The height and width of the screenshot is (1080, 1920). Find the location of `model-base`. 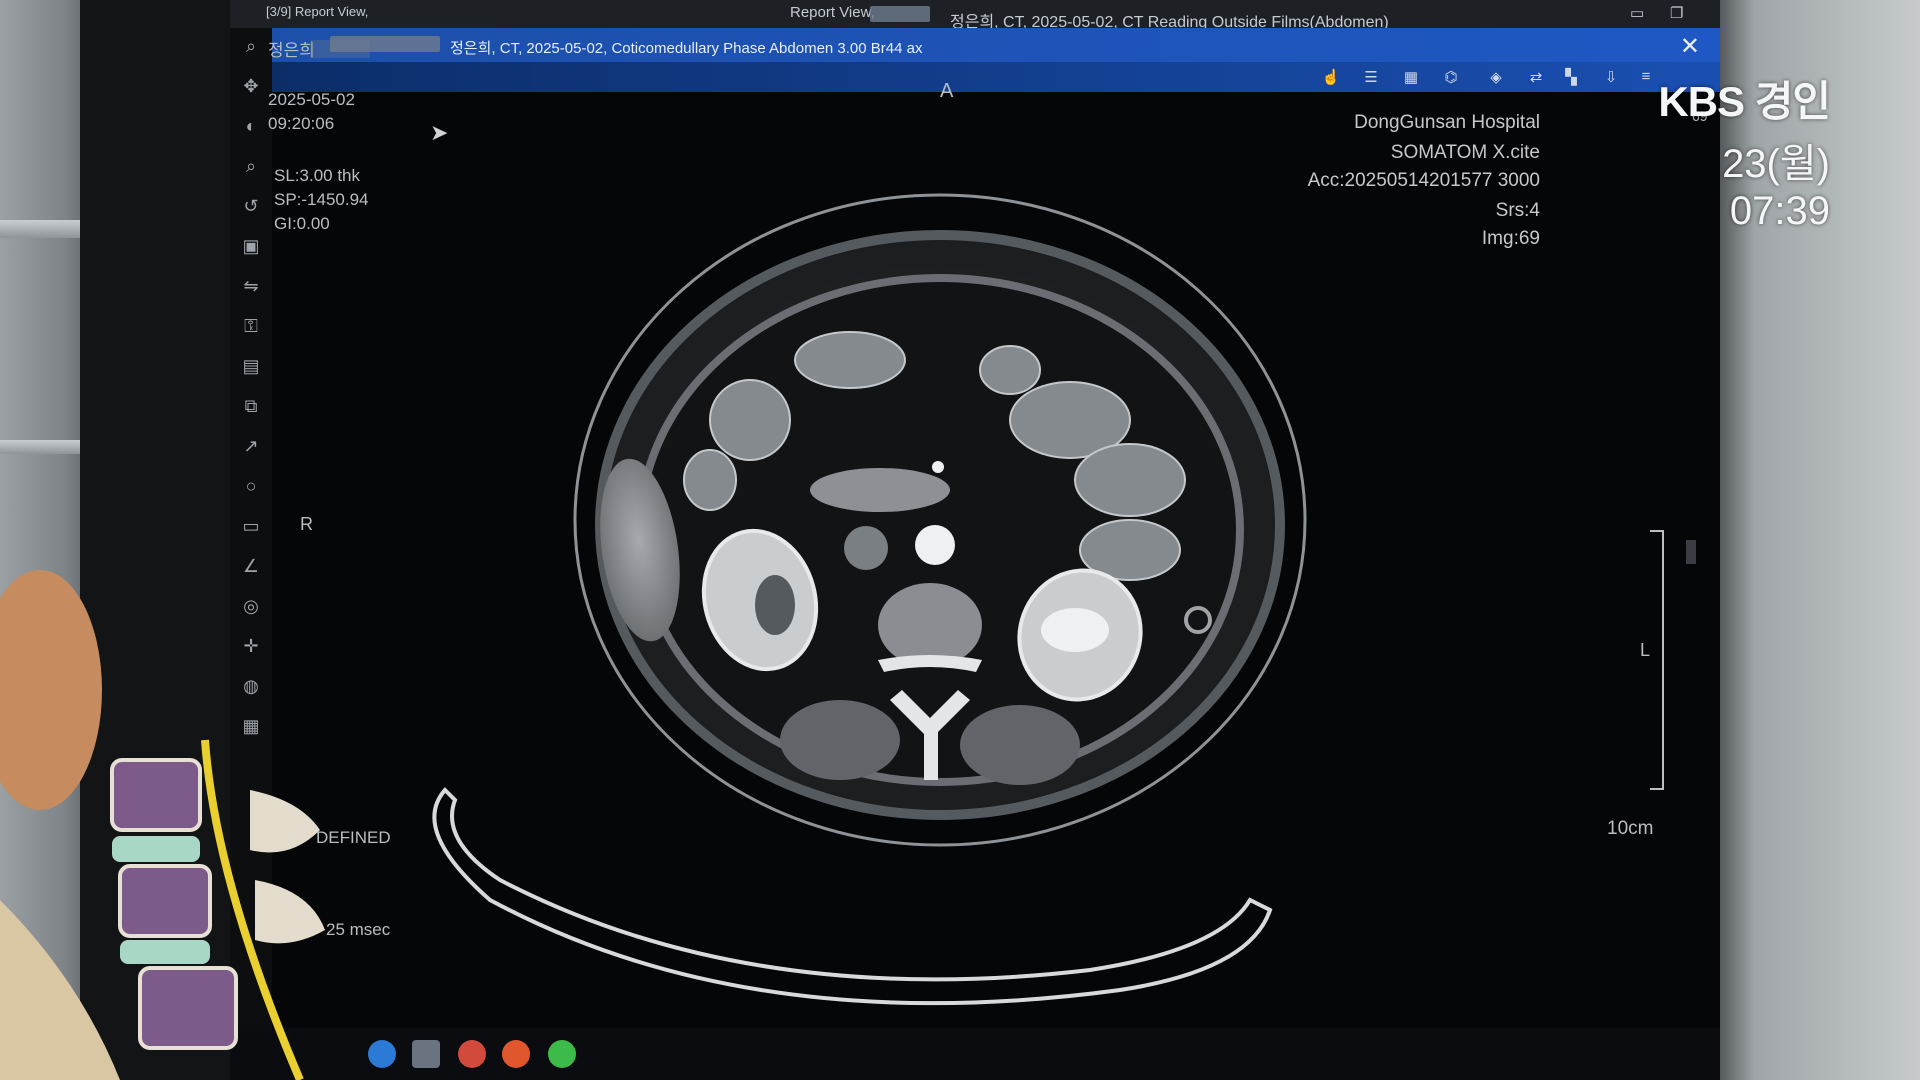

model-base is located at coordinates (60, 990).